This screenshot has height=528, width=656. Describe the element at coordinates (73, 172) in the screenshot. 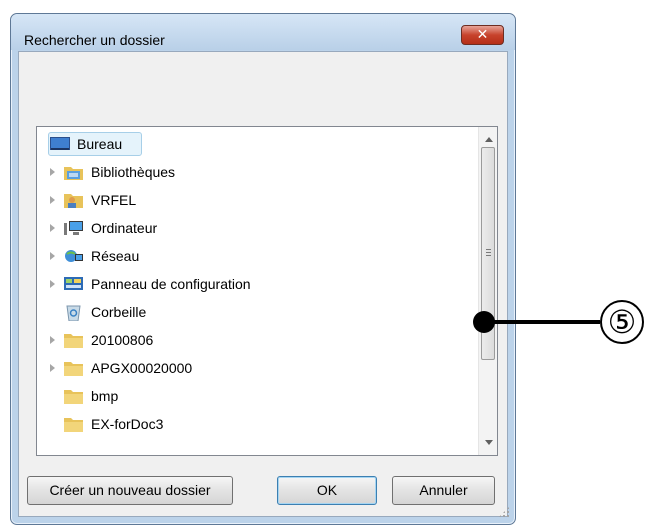

I see `libraries-icon` at that location.